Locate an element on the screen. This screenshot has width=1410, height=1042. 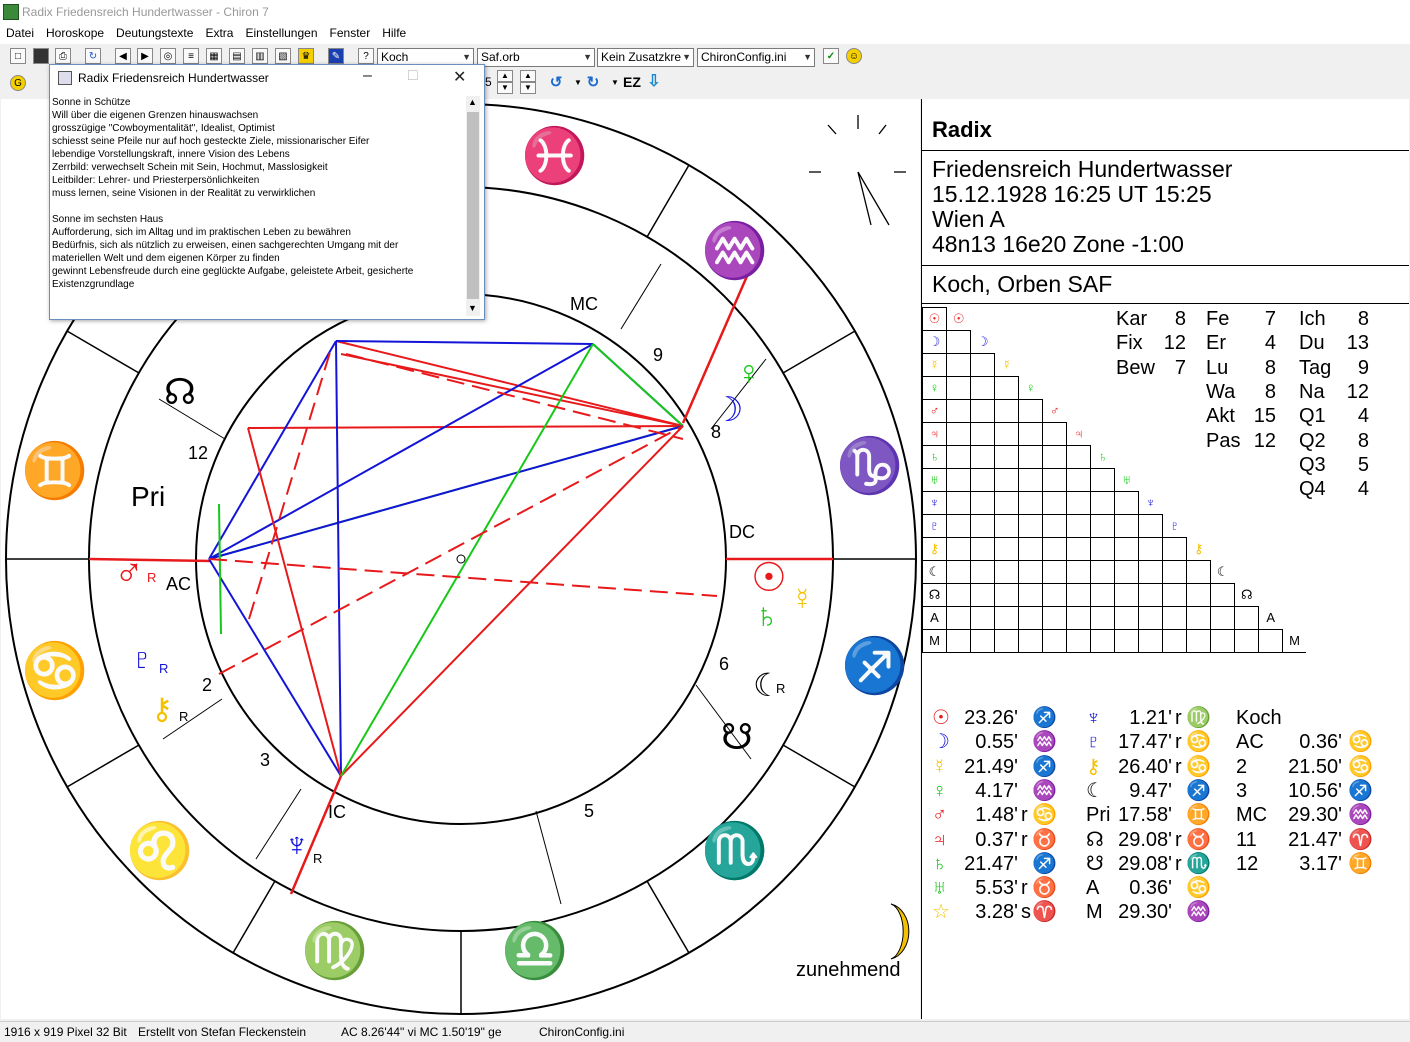
libra-sign: ♎ is located at coordinates (534, 950).